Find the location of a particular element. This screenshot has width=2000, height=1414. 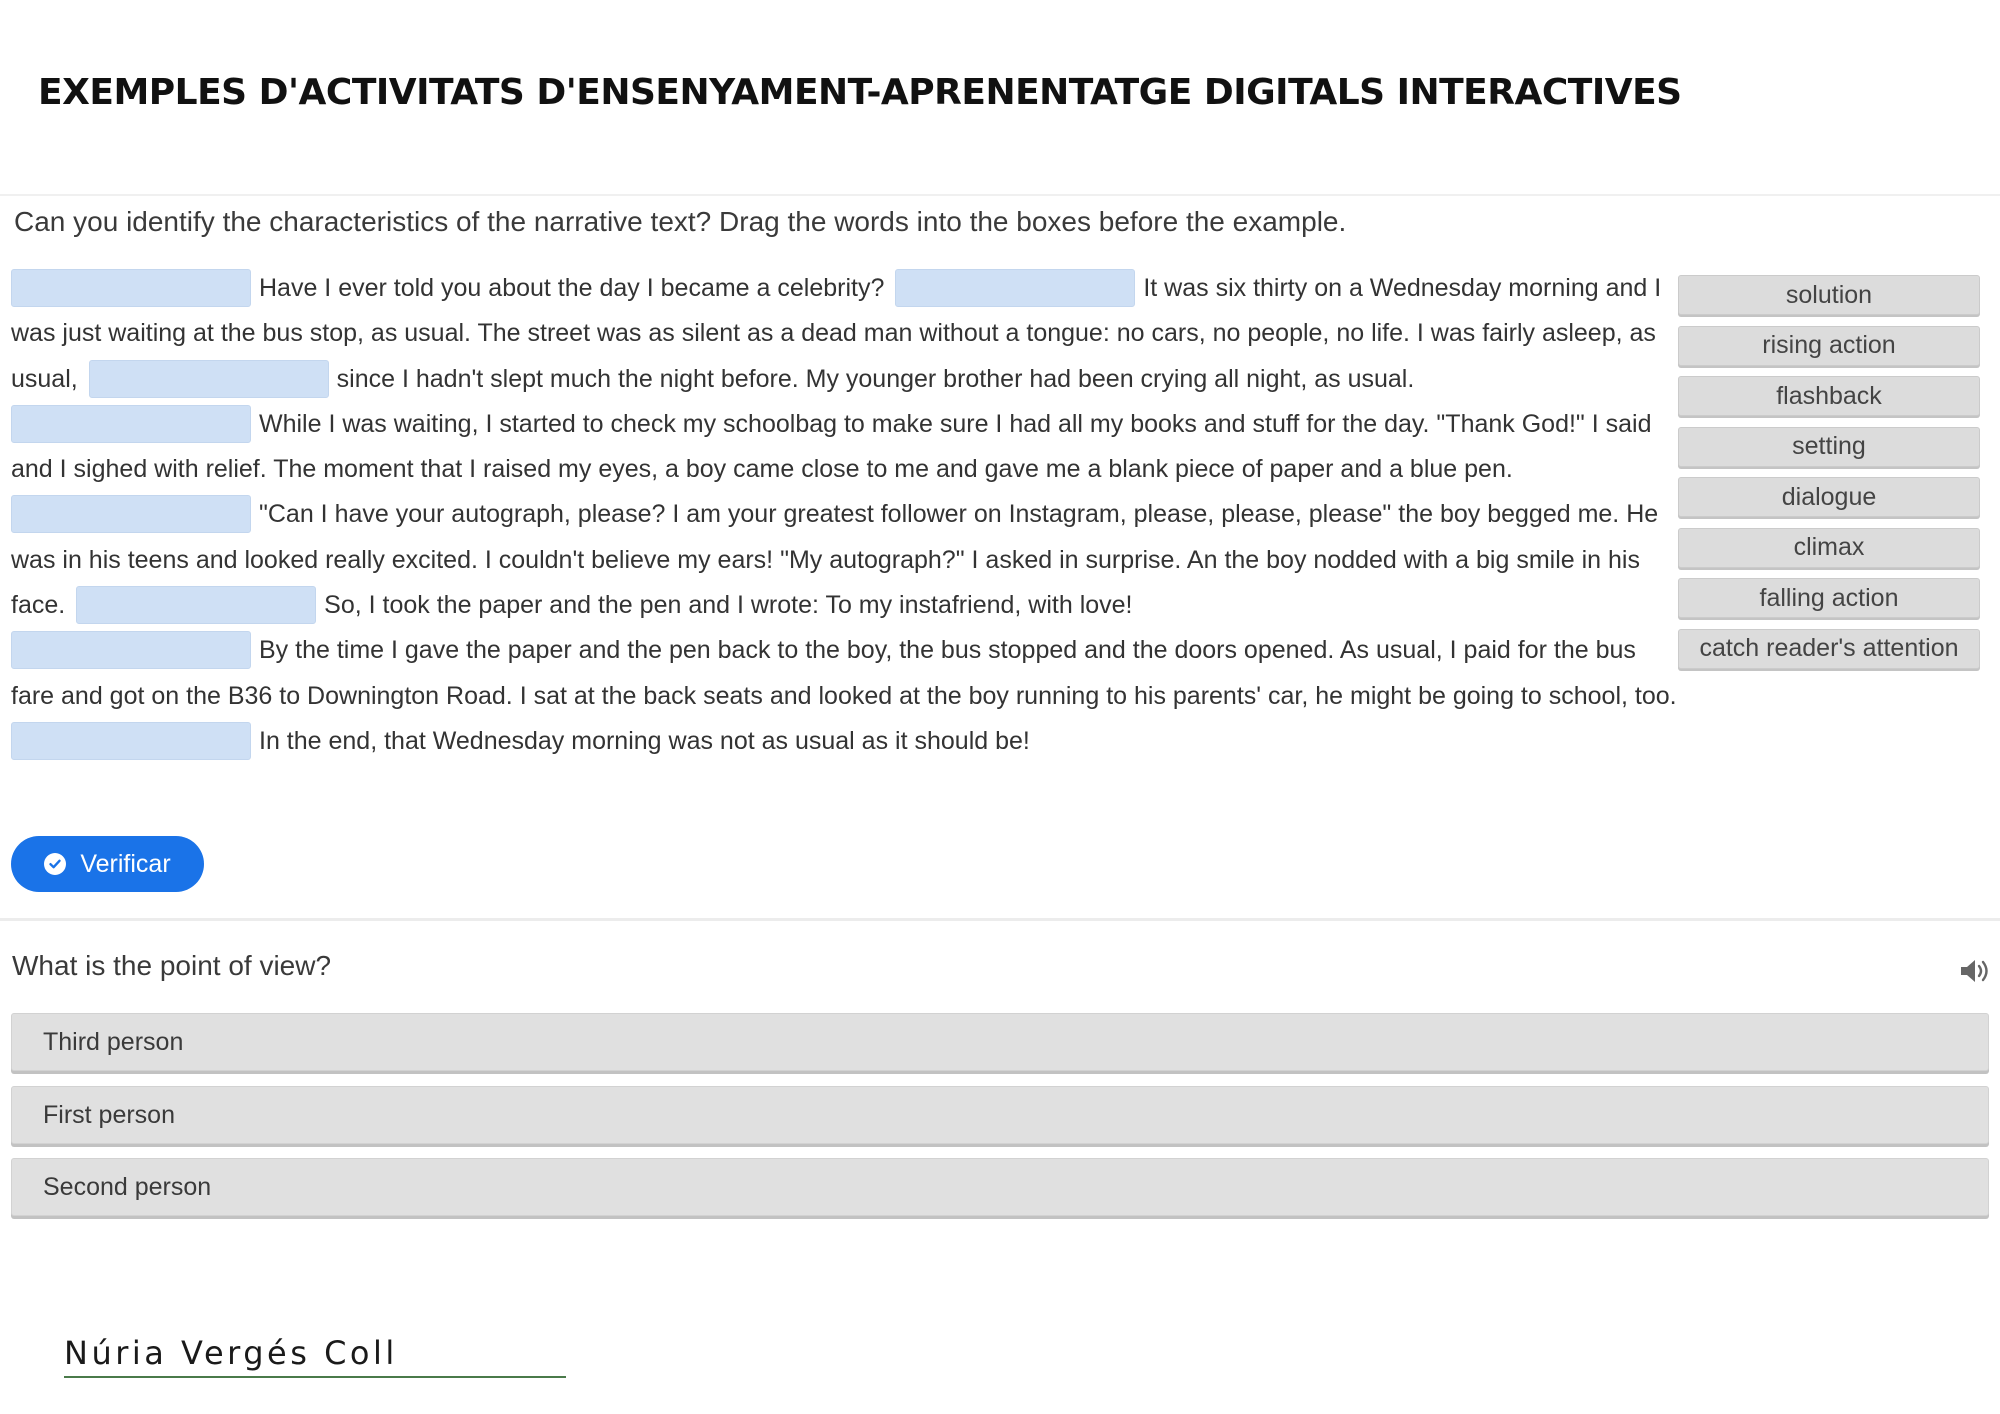

verify-label: Verificar is located at coordinates (125, 863).